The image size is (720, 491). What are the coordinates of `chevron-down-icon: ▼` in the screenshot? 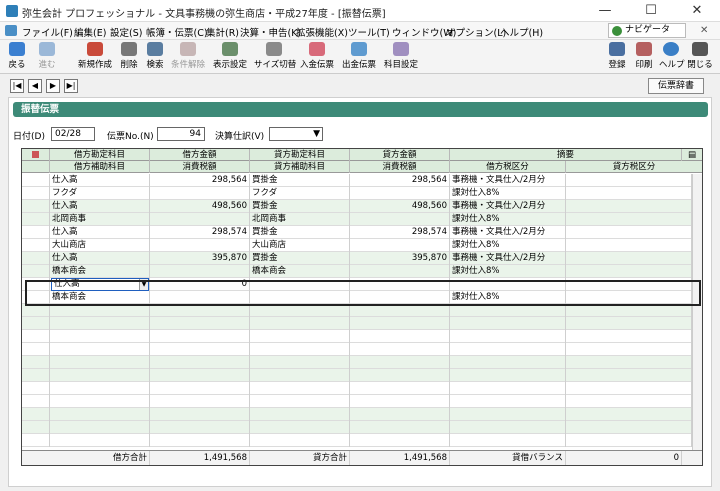 It's located at (143, 284).